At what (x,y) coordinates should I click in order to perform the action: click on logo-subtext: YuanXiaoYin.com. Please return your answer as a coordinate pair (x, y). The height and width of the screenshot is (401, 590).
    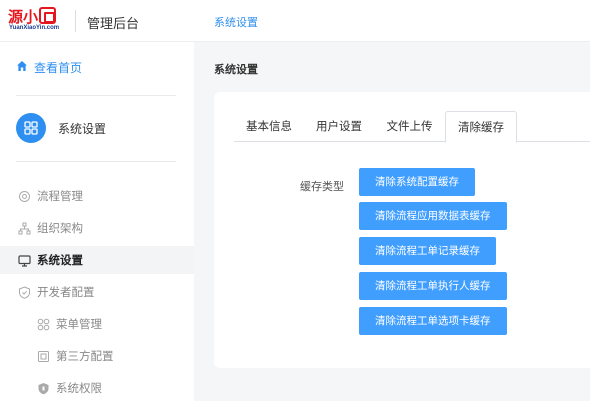
    Looking at the image, I should click on (34, 28).